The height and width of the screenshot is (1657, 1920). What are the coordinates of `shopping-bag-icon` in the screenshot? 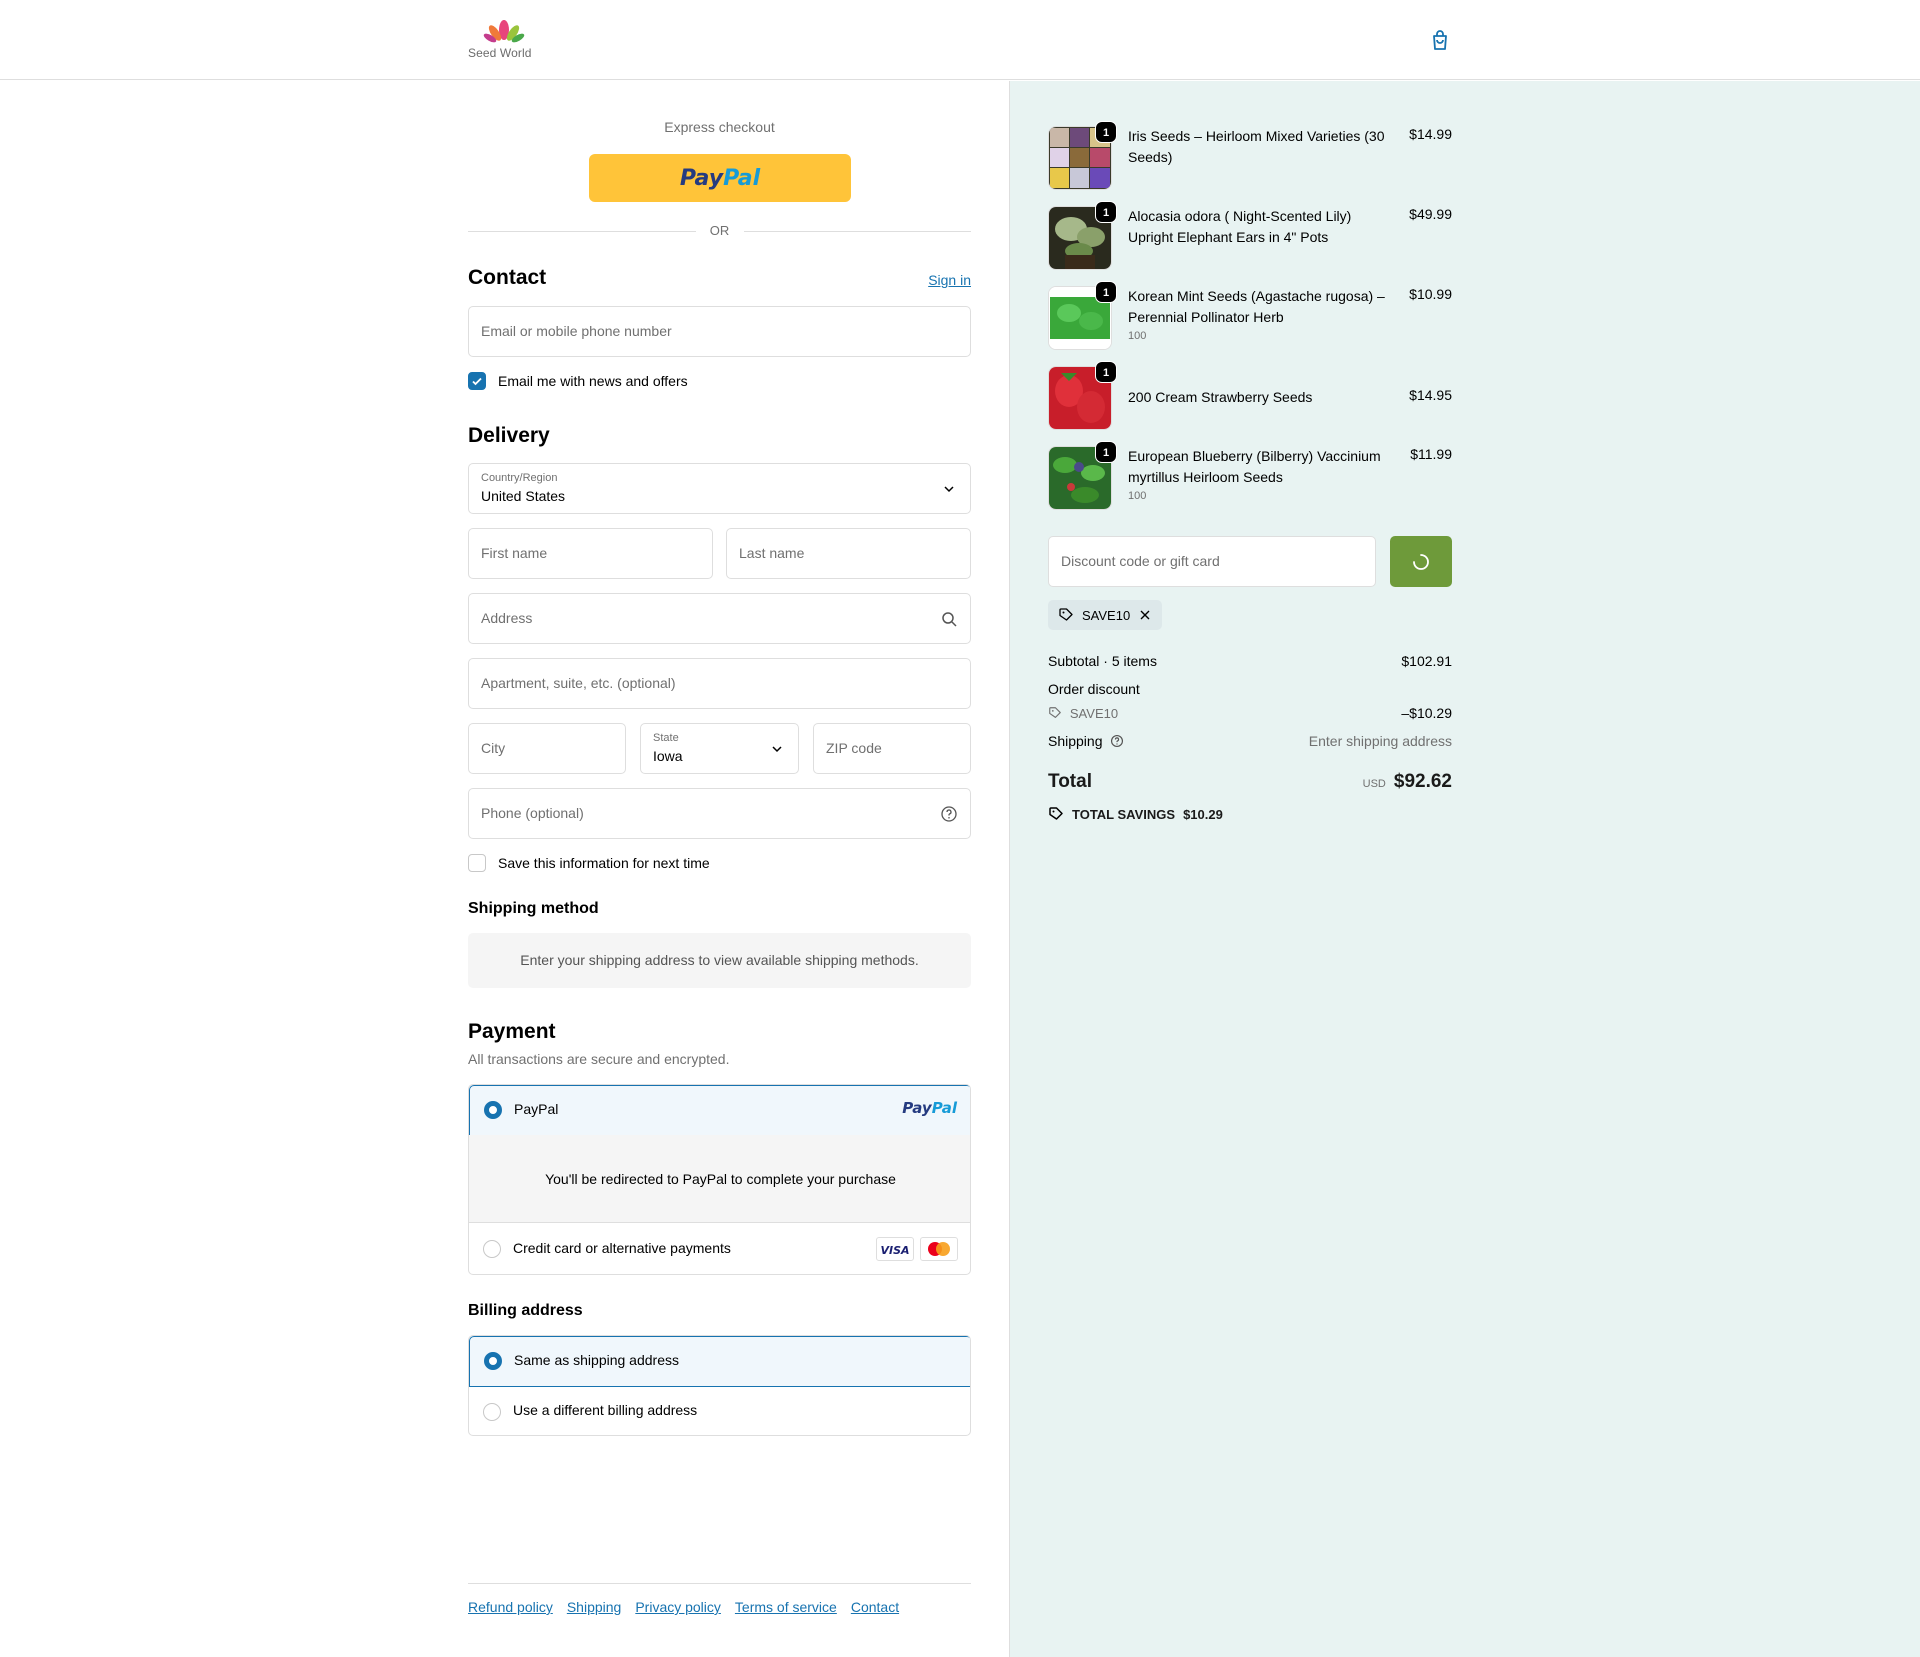 It's located at (1440, 40).